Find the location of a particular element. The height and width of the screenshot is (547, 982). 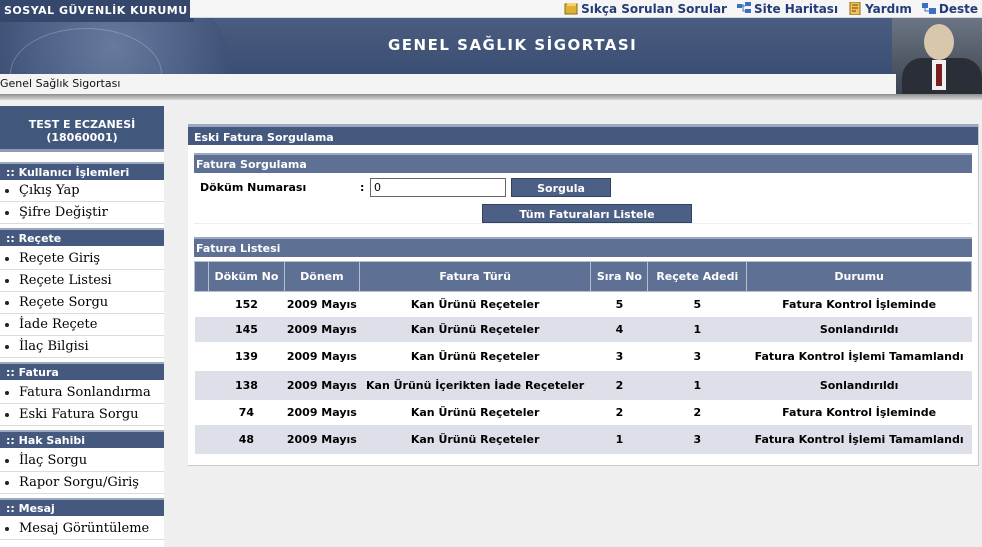

cell-doc-no: 138 is located at coordinates (246, 385).